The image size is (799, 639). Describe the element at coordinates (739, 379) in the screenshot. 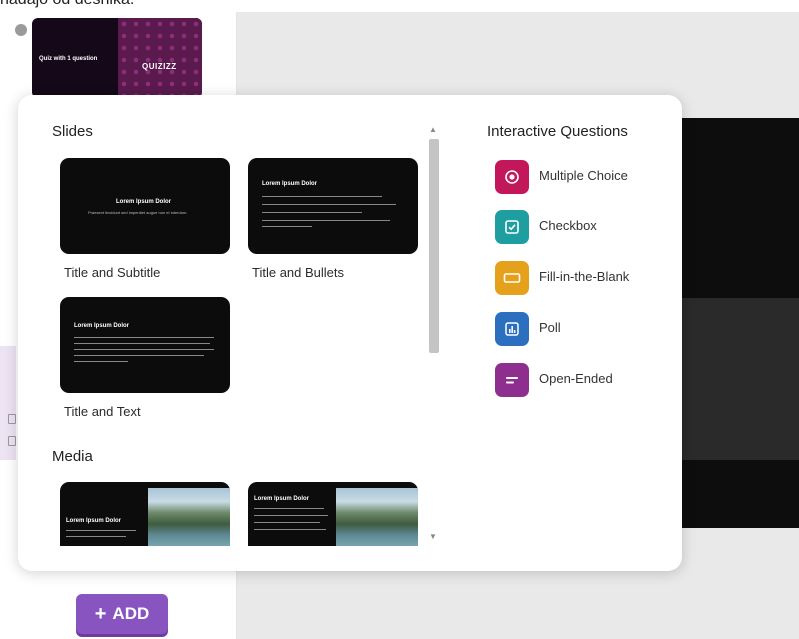

I see `current-slide-band` at that location.